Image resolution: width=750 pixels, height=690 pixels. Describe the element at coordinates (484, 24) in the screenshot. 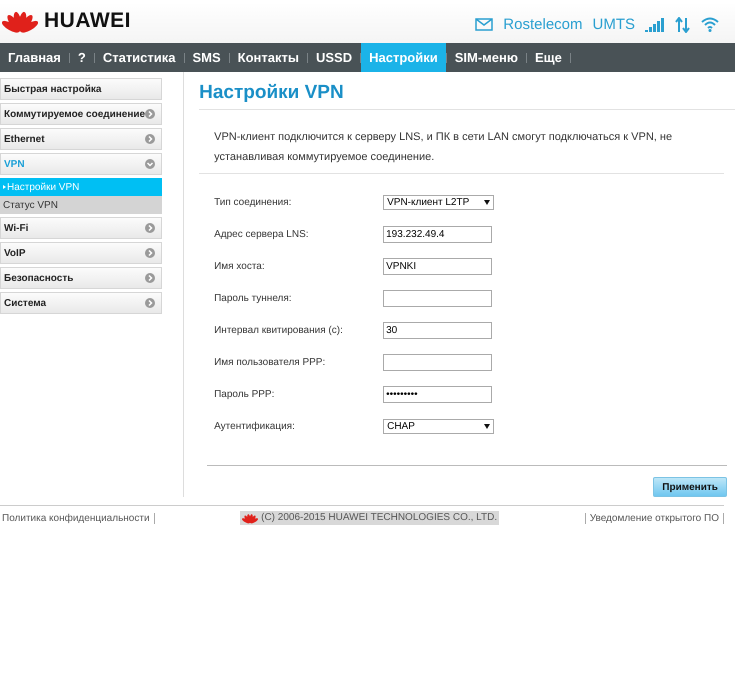

I see `mail-icon` at that location.